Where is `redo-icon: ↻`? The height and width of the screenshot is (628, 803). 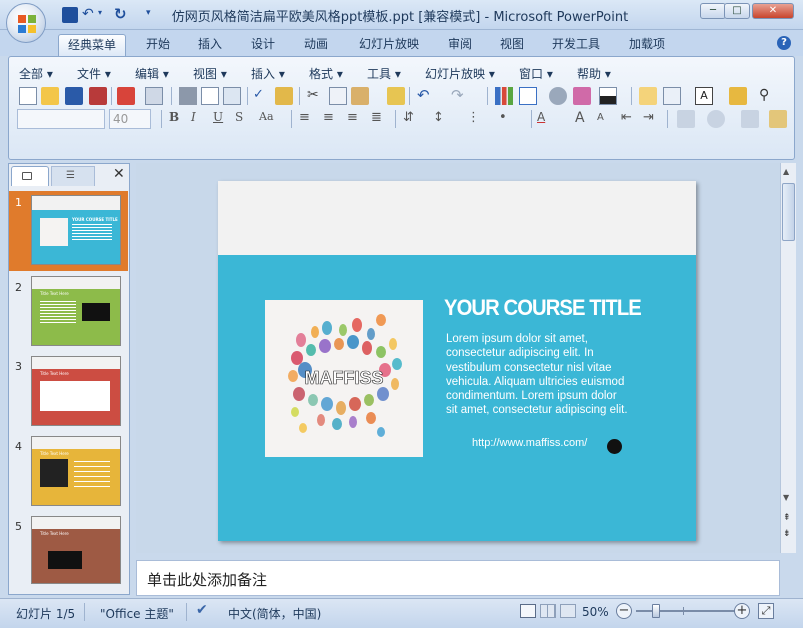
redo-icon: ↻ is located at coordinates (120, 14).